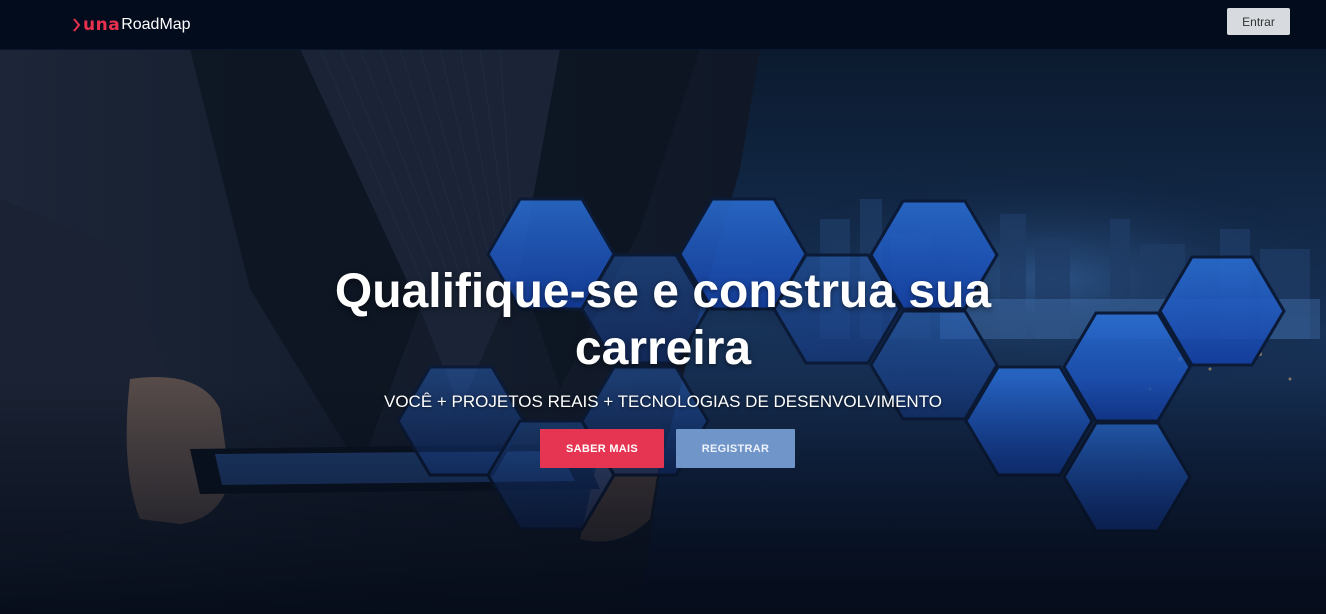 The width and height of the screenshot is (1326, 614). What do you see at coordinates (102, 25) in the screenshot?
I see `brand-una-text: una` at bounding box center [102, 25].